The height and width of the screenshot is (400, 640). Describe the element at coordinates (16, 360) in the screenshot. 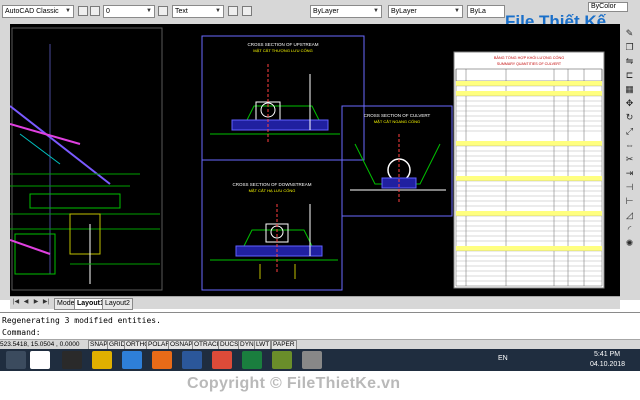

I see `start-icon` at that location.